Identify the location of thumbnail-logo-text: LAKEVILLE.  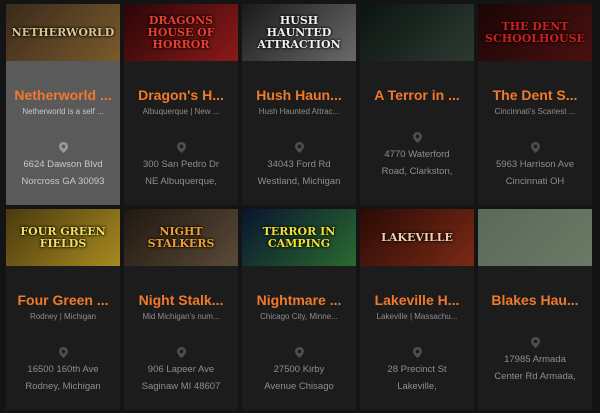
(417, 237).